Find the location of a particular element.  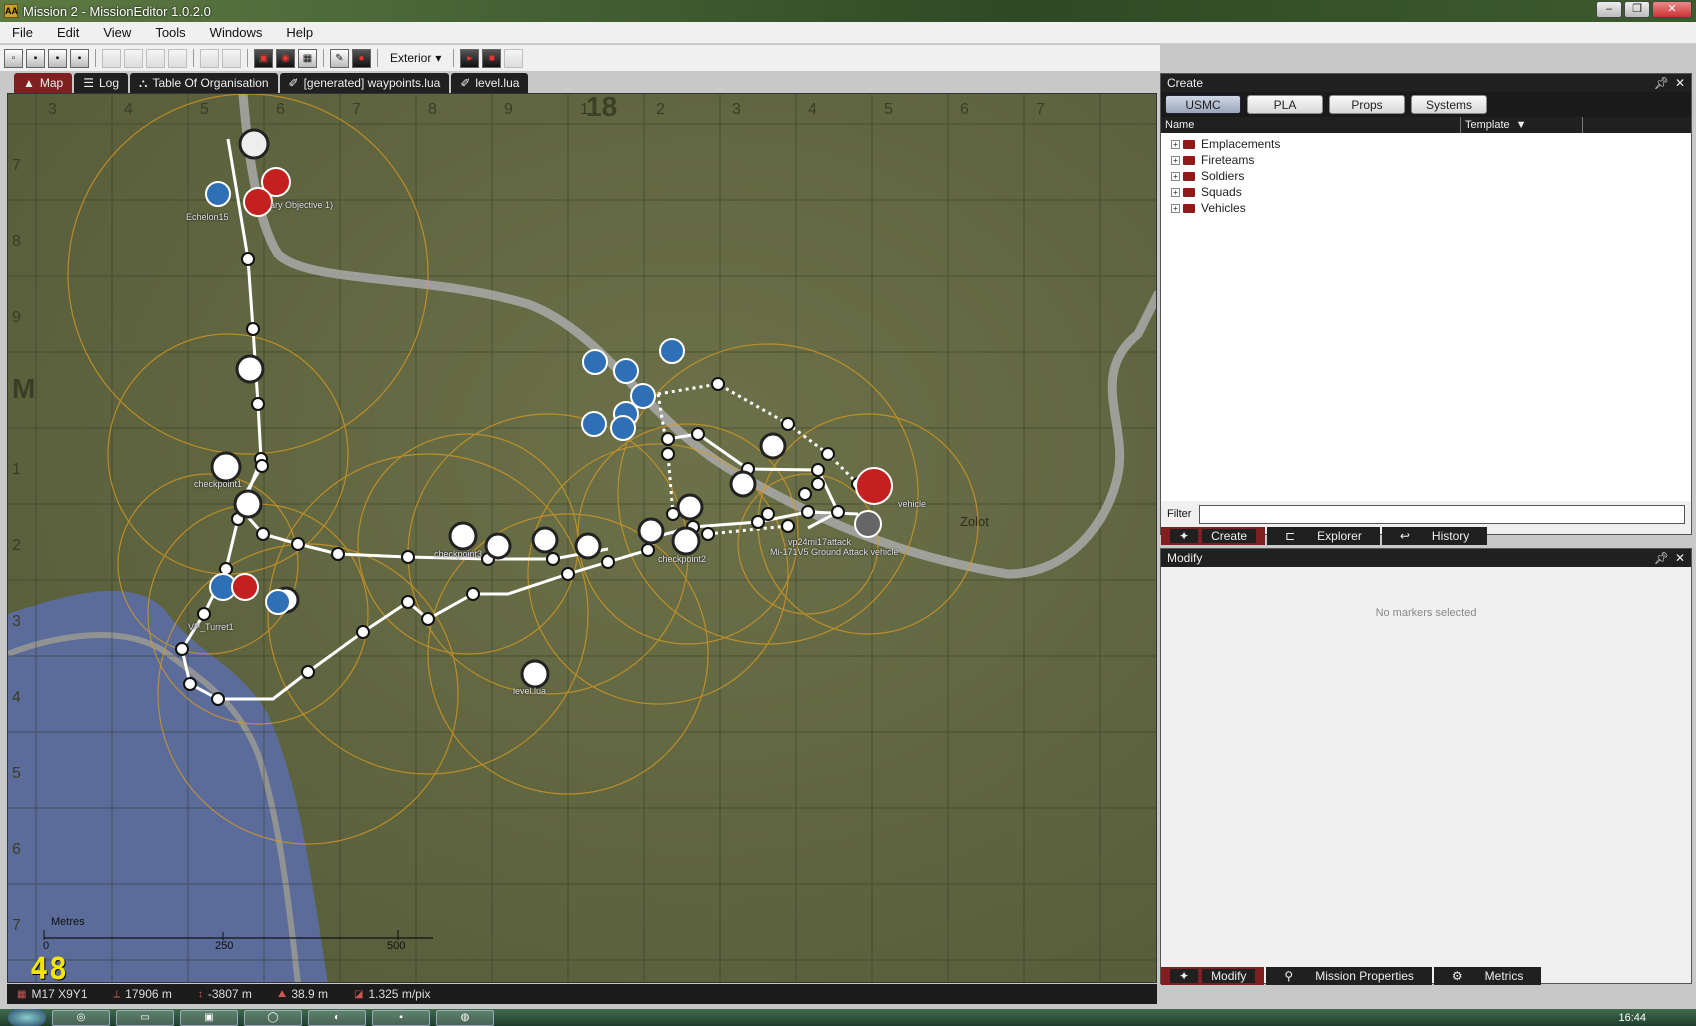

checkpoint3-marker is located at coordinates (463, 536).